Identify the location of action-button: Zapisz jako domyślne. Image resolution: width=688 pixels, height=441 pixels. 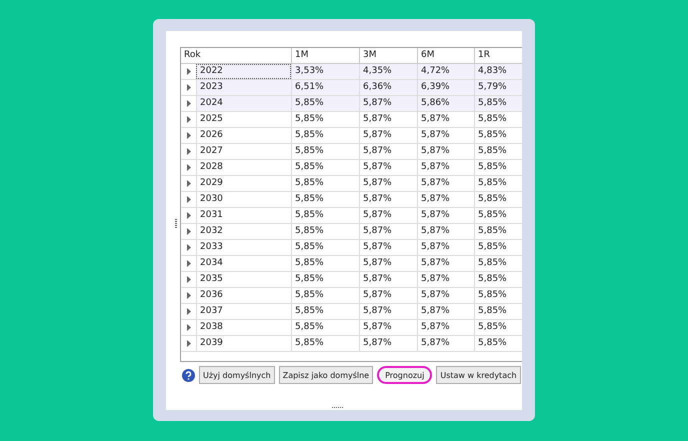
(326, 375).